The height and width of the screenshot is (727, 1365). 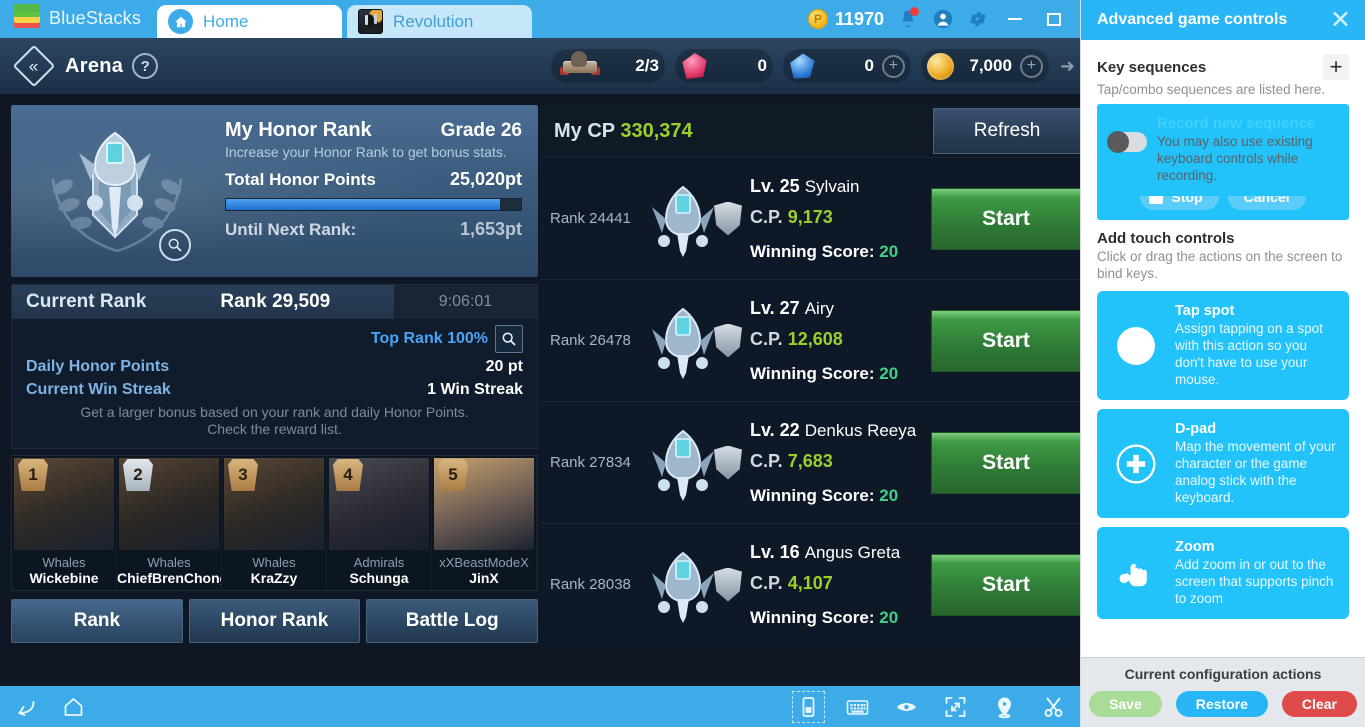 What do you see at coordinates (1054, 19) in the screenshot?
I see `maximize-button` at bounding box center [1054, 19].